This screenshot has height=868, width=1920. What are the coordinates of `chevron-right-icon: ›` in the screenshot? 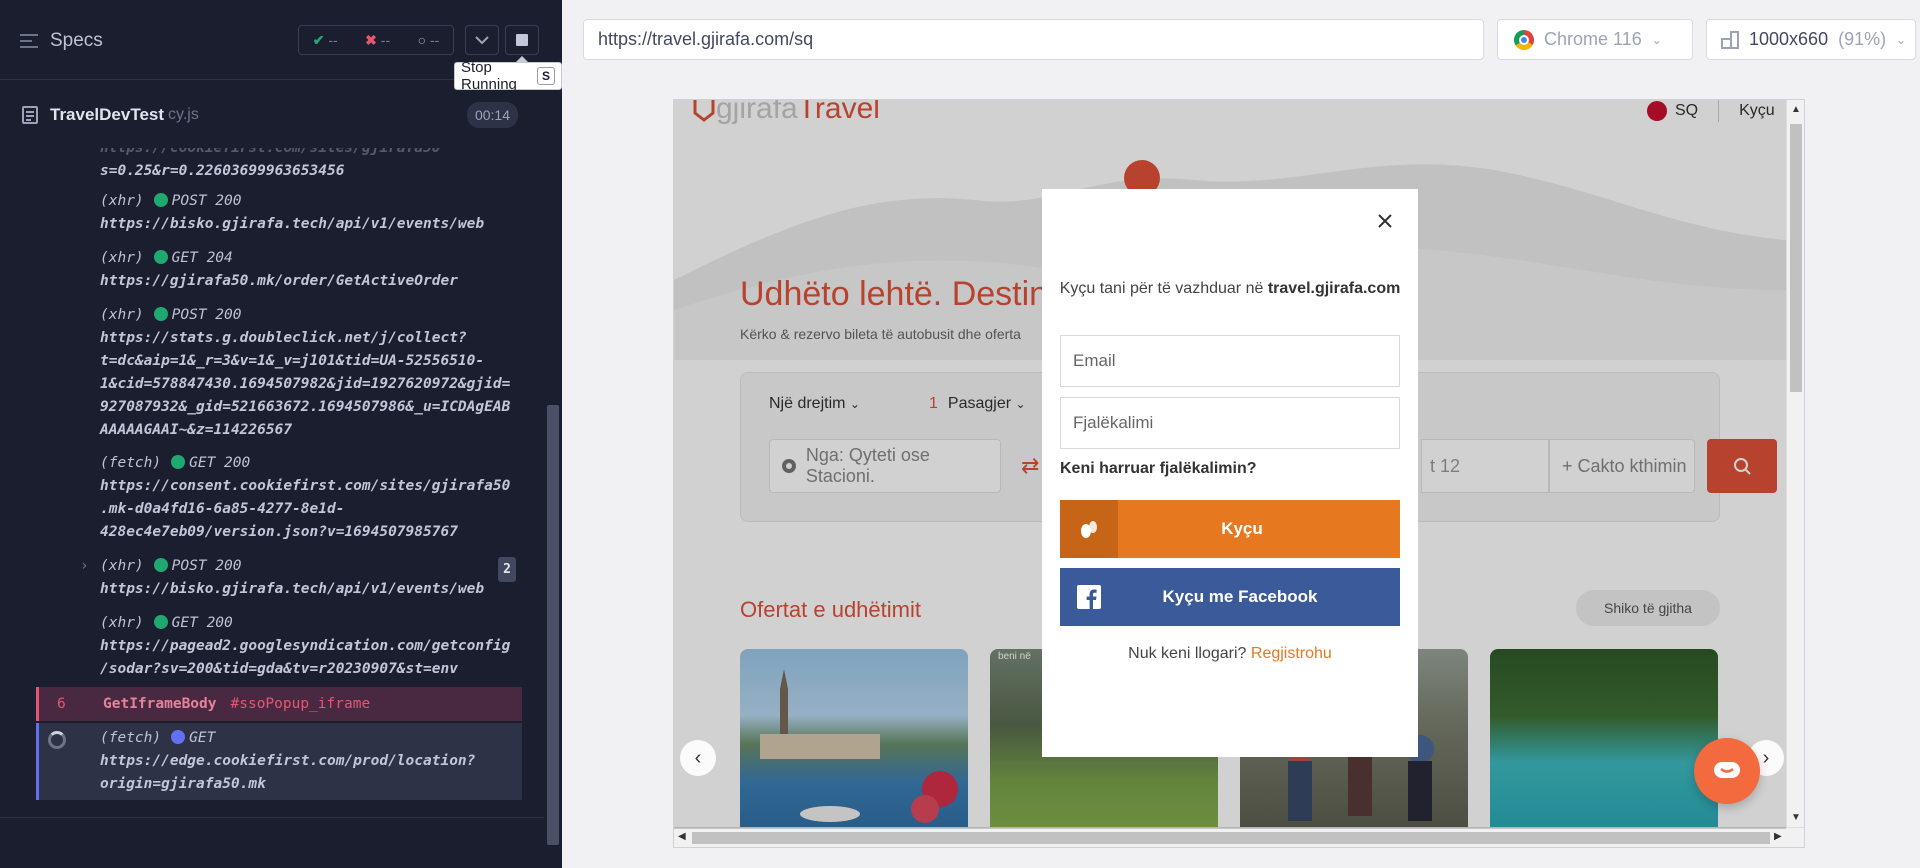 It's located at (84, 566).